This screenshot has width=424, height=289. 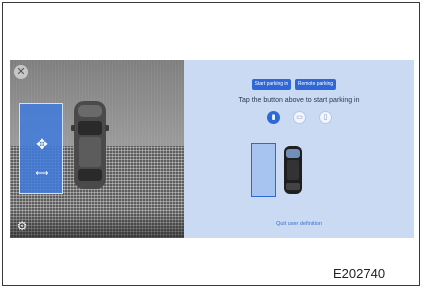 I want to click on parking-mode-2-icon: ▭, so click(x=299, y=117).